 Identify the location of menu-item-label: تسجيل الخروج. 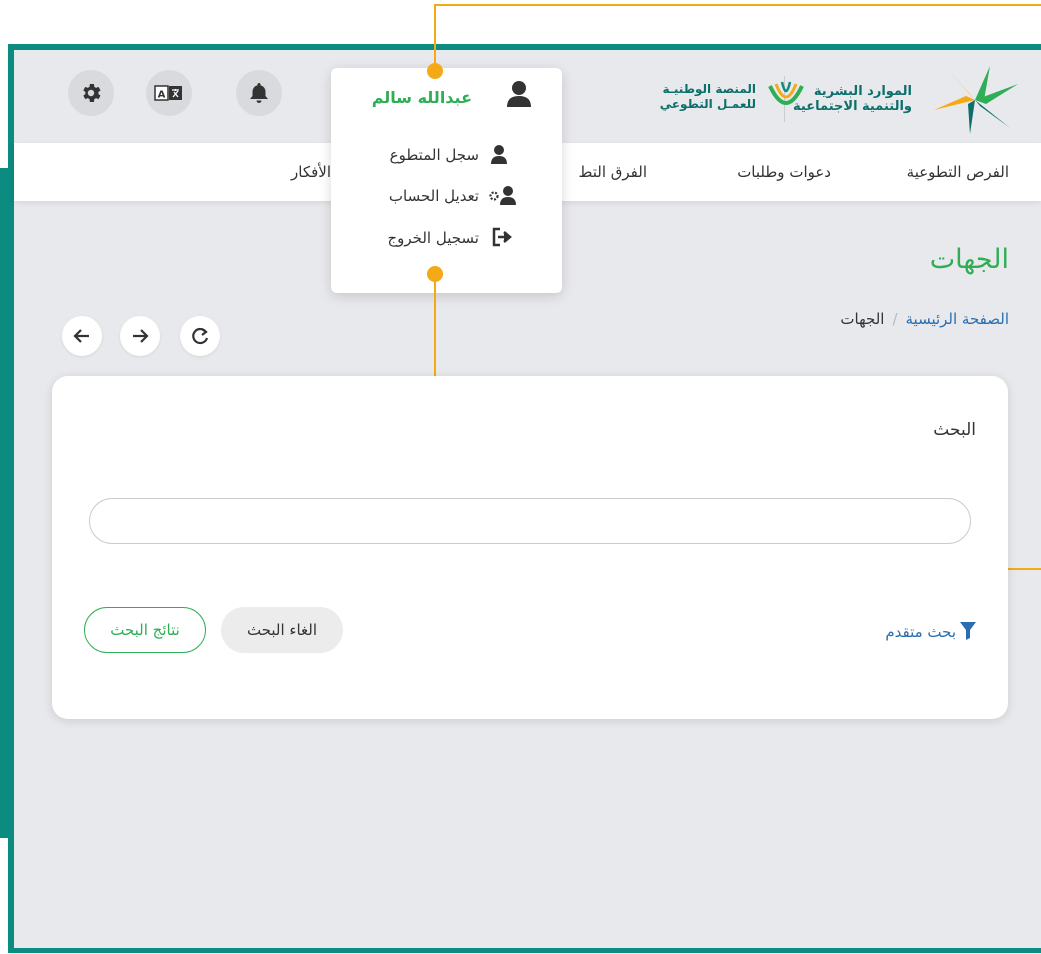
(433, 238).